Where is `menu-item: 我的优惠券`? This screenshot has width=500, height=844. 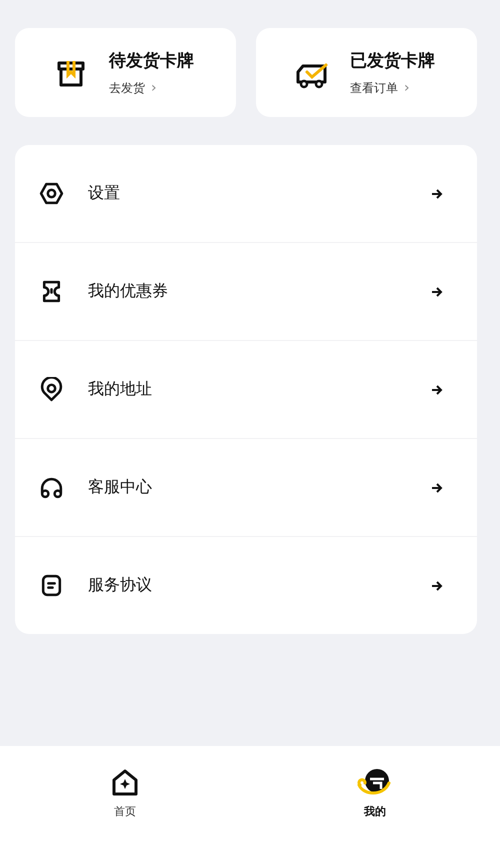 menu-item: 我的优惠券 is located at coordinates (246, 292).